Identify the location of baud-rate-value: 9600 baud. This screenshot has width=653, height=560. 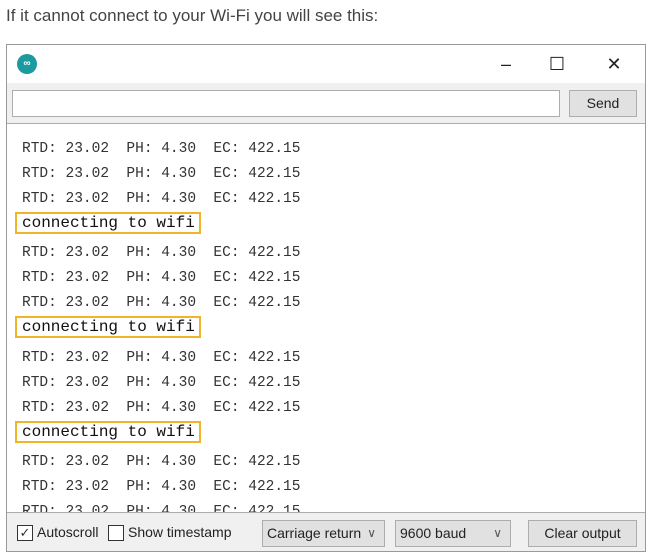
(433, 533).